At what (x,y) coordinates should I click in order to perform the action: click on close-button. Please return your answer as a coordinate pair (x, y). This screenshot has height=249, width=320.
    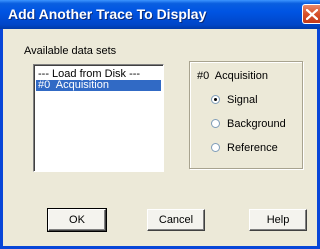
    Looking at the image, I should click on (311, 14).